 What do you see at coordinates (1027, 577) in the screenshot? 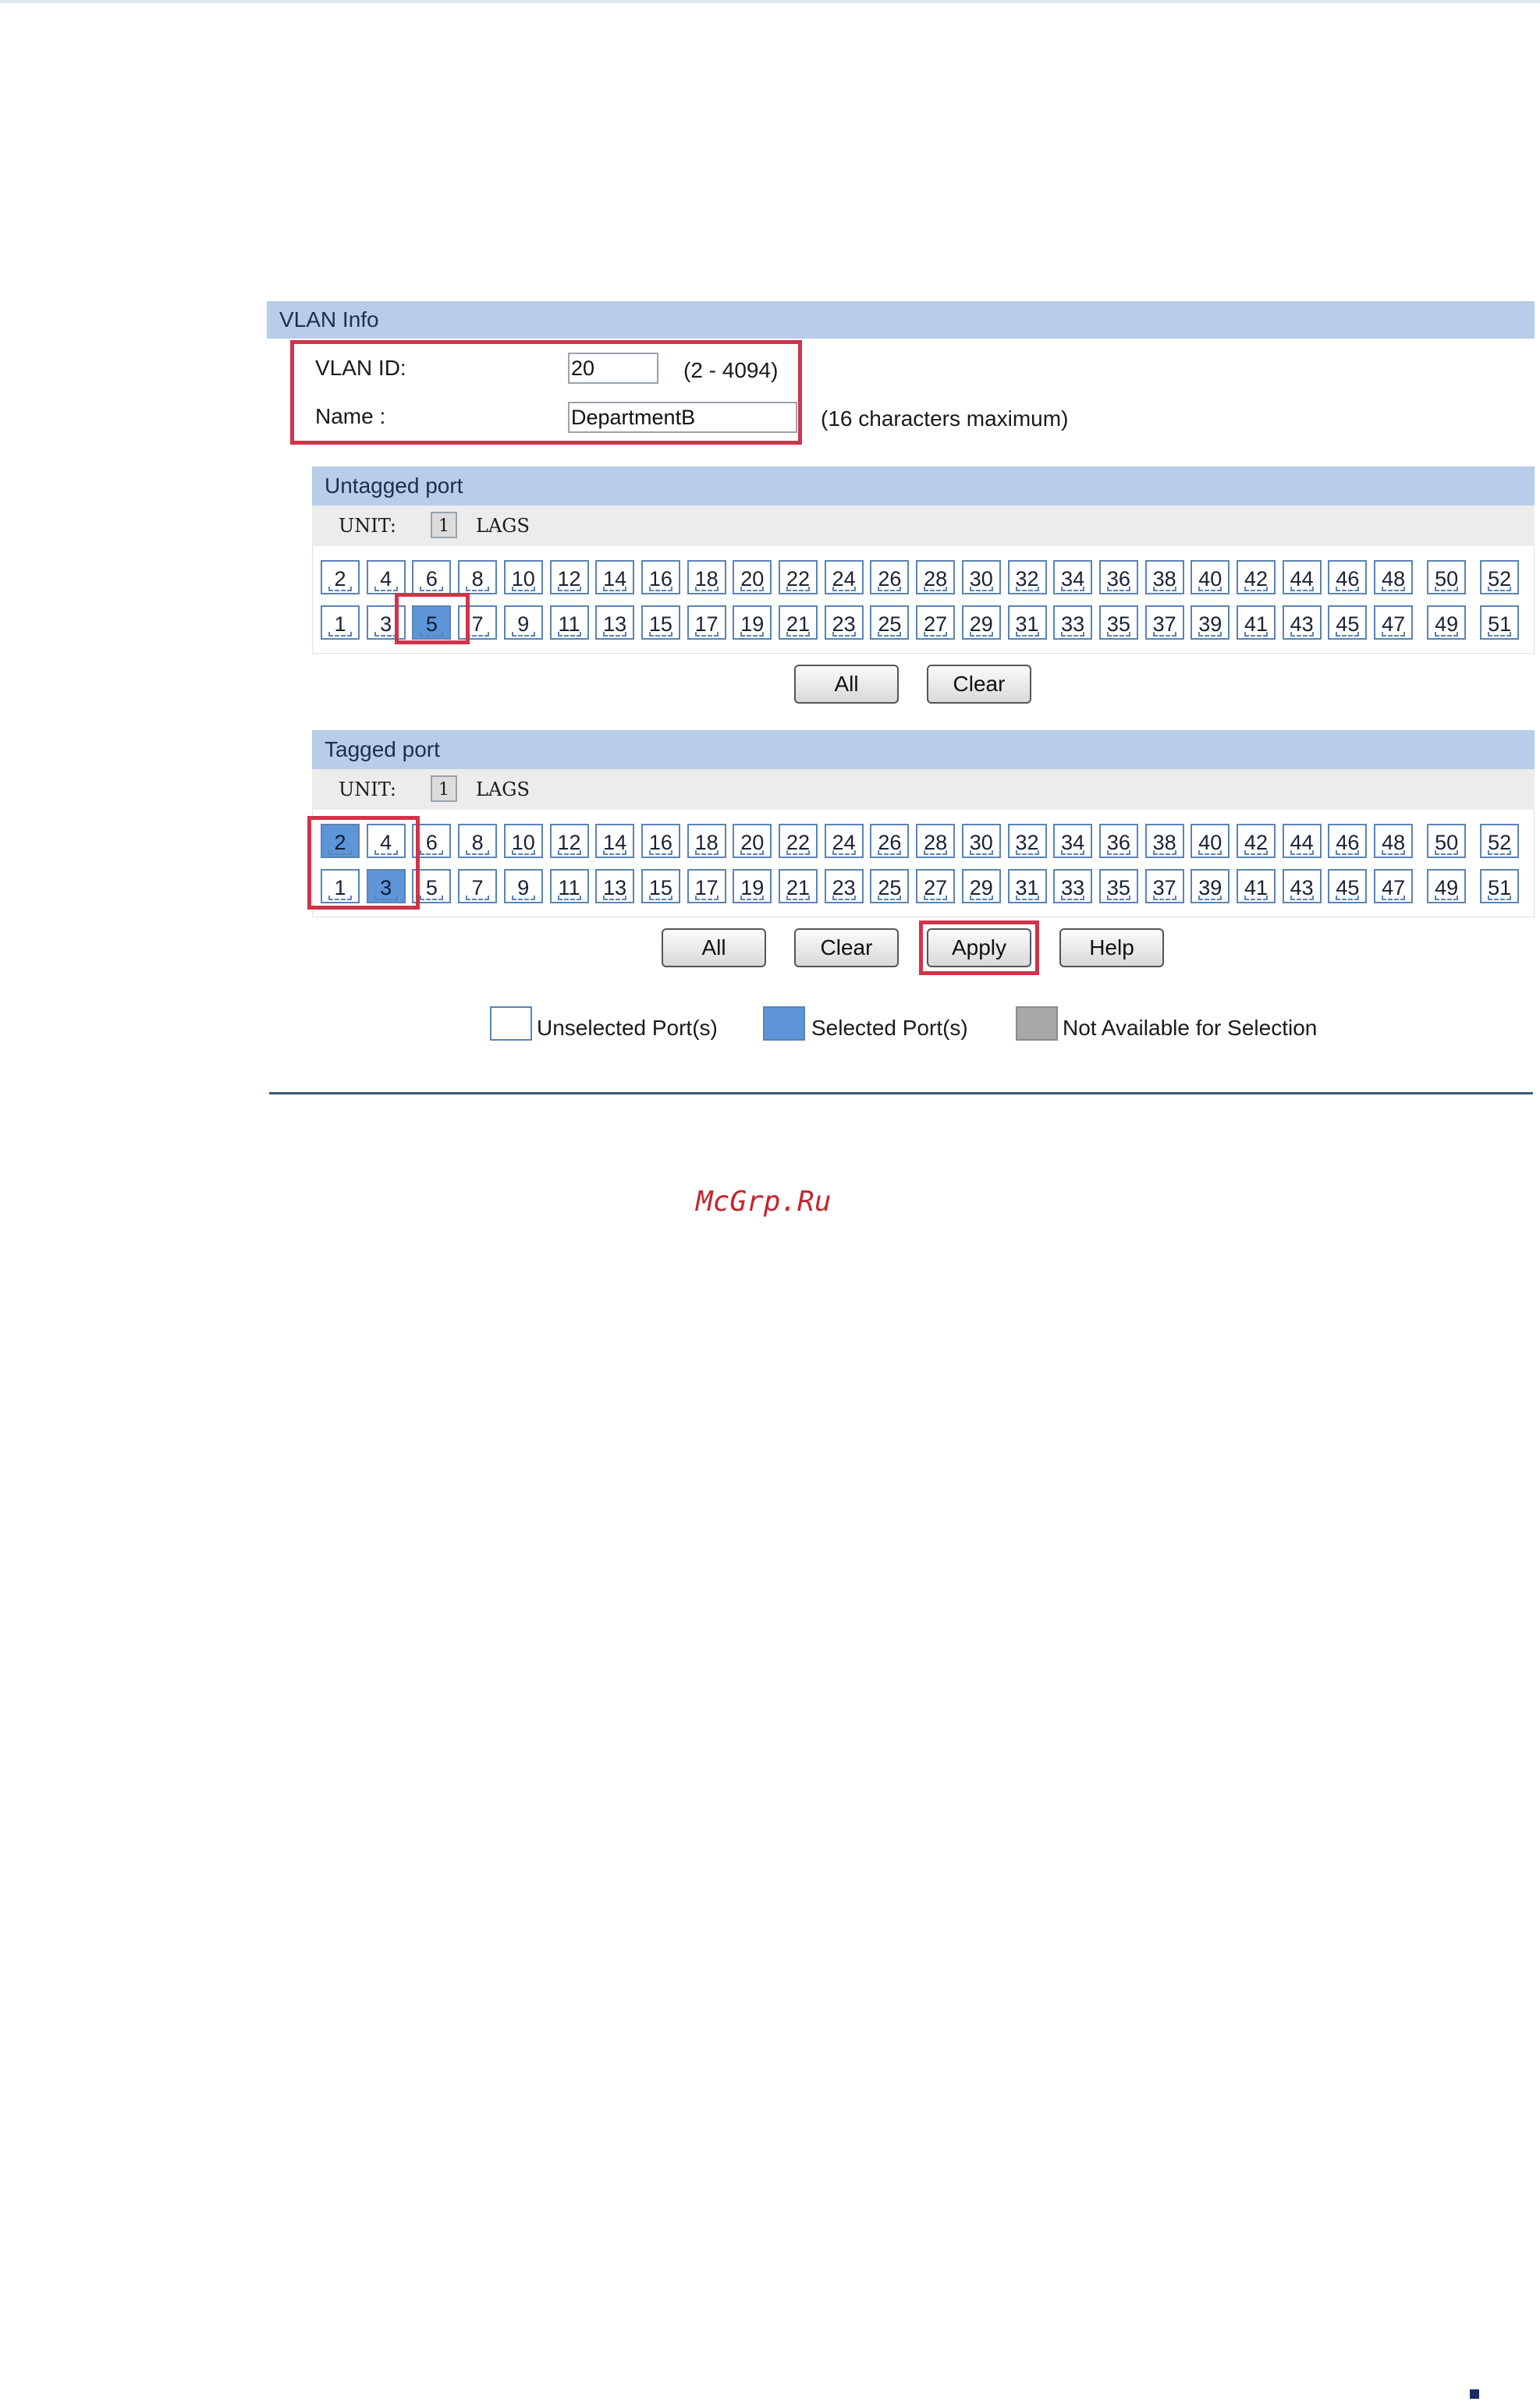
I see `untagged-port-32: 32` at bounding box center [1027, 577].